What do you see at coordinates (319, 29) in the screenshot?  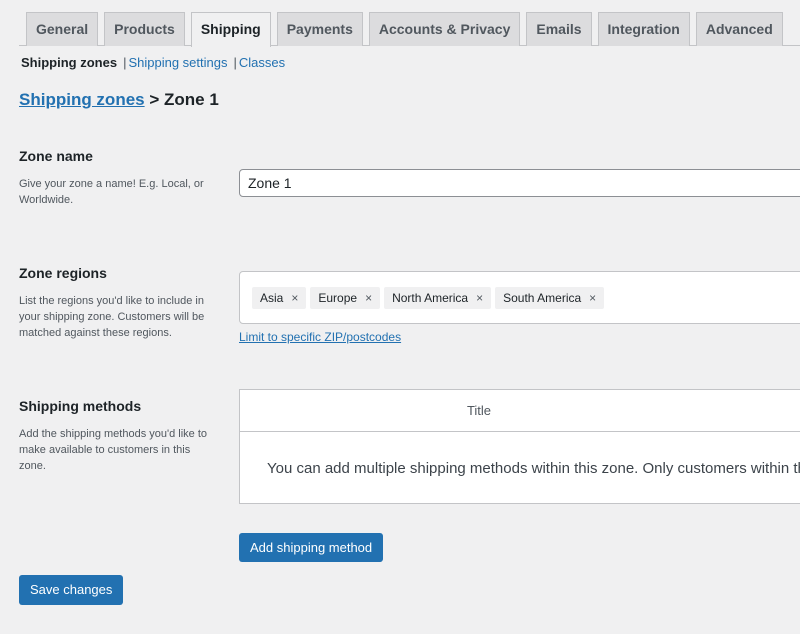 I see `tab-payments: Payments` at bounding box center [319, 29].